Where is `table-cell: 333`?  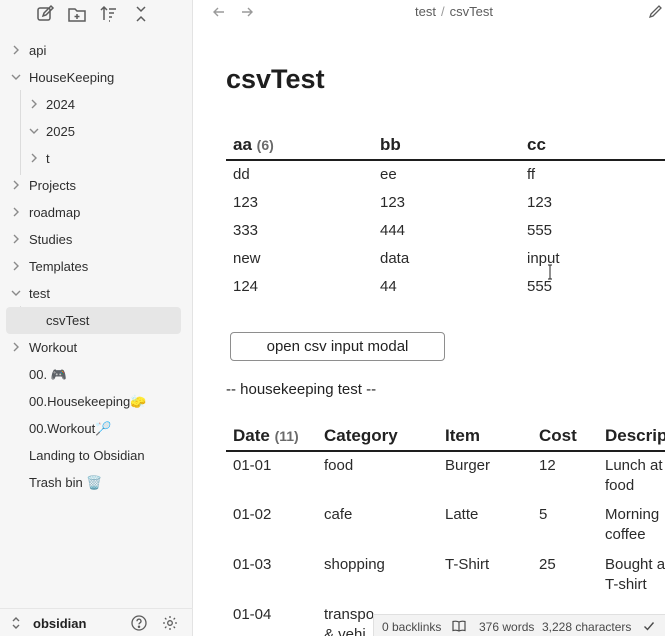 table-cell: 333 is located at coordinates (246, 230).